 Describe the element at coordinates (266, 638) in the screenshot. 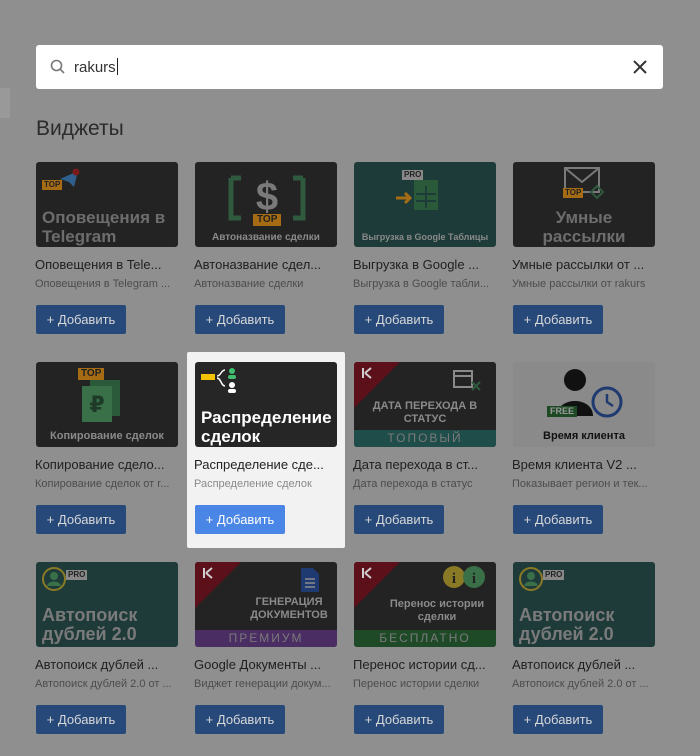

I see `promo-band: ПРЕМИУМ` at that location.